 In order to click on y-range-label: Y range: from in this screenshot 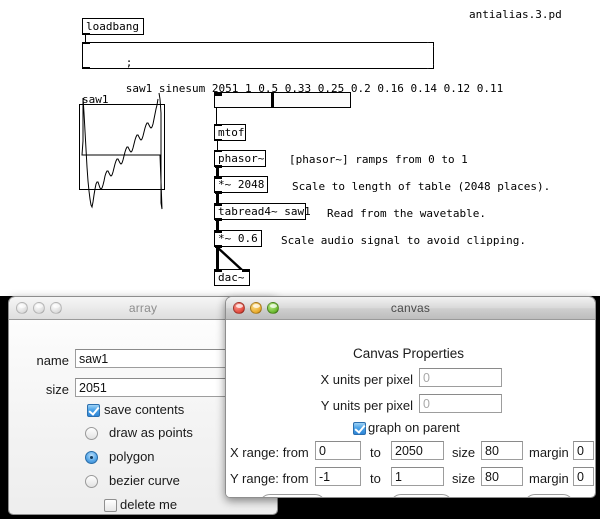, I will do `click(269, 478)`.